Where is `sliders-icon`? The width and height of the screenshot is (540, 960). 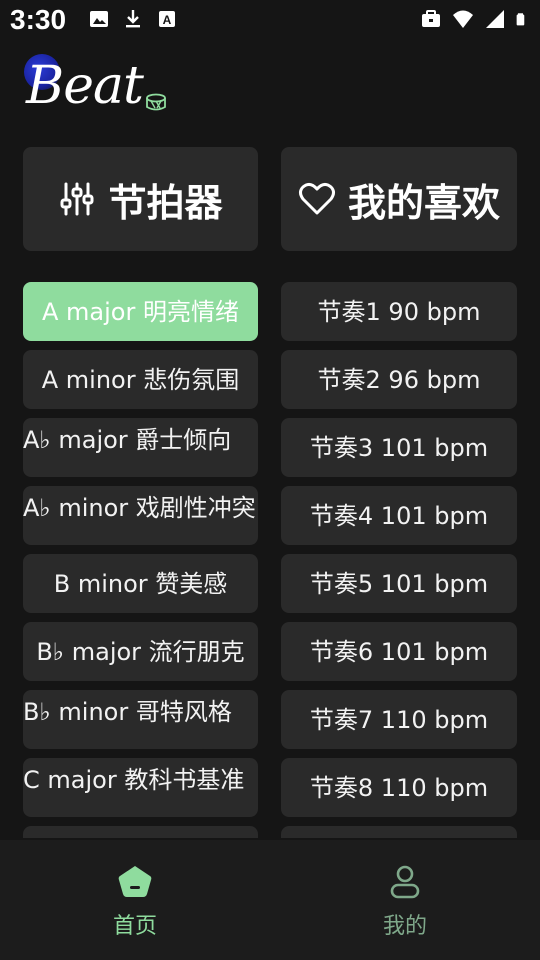 sliders-icon is located at coordinates (77, 199).